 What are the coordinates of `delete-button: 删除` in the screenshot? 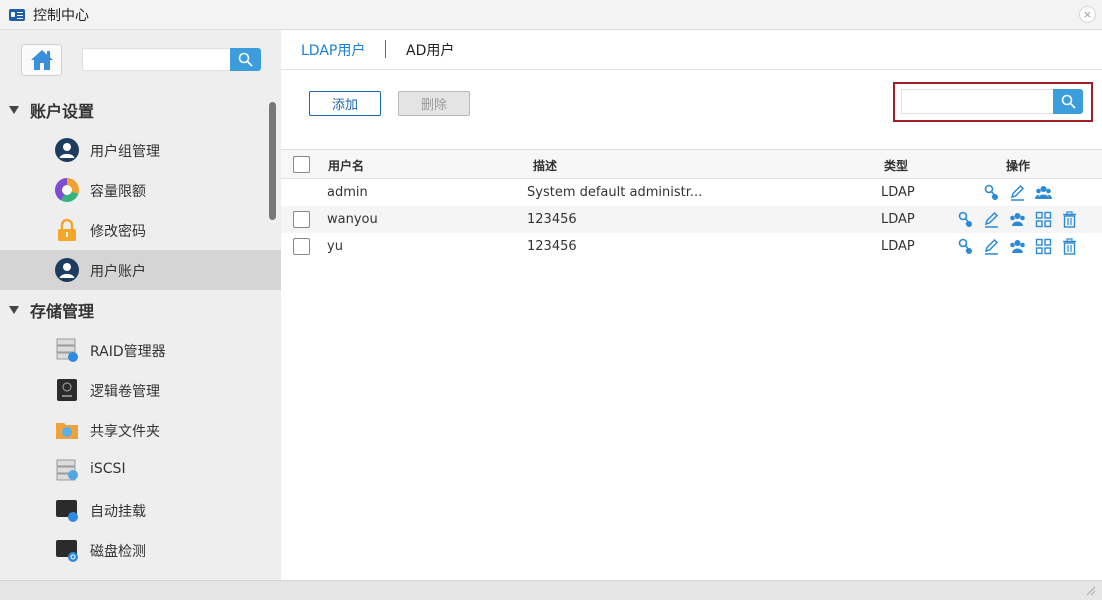 It's located at (434, 103).